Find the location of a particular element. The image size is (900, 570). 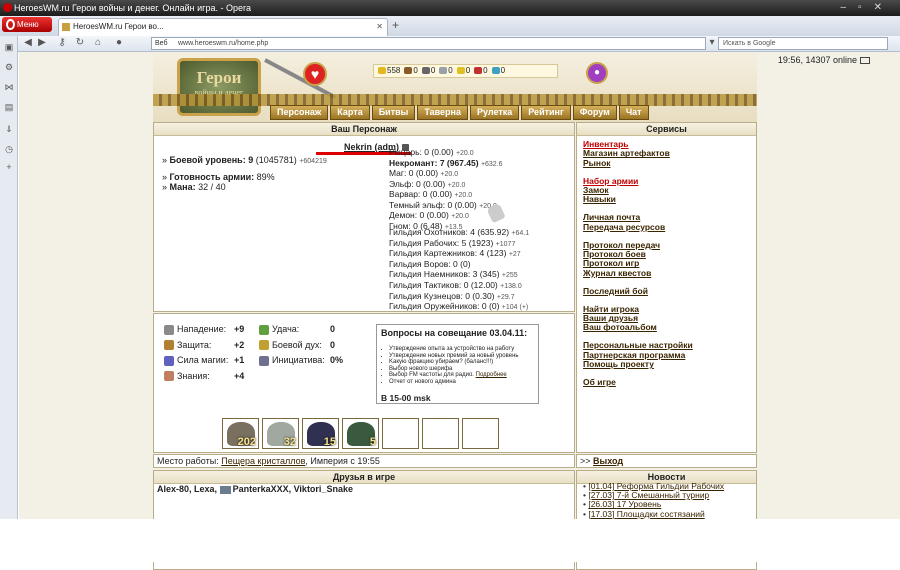

window-controls: –▫✕ is located at coordinates (868, 8).